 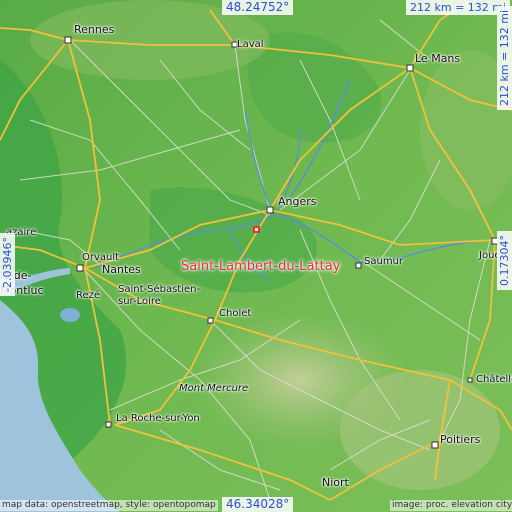 I want to click on scale-horizontal: 212 km = 132 mi, so click(x=458, y=7).